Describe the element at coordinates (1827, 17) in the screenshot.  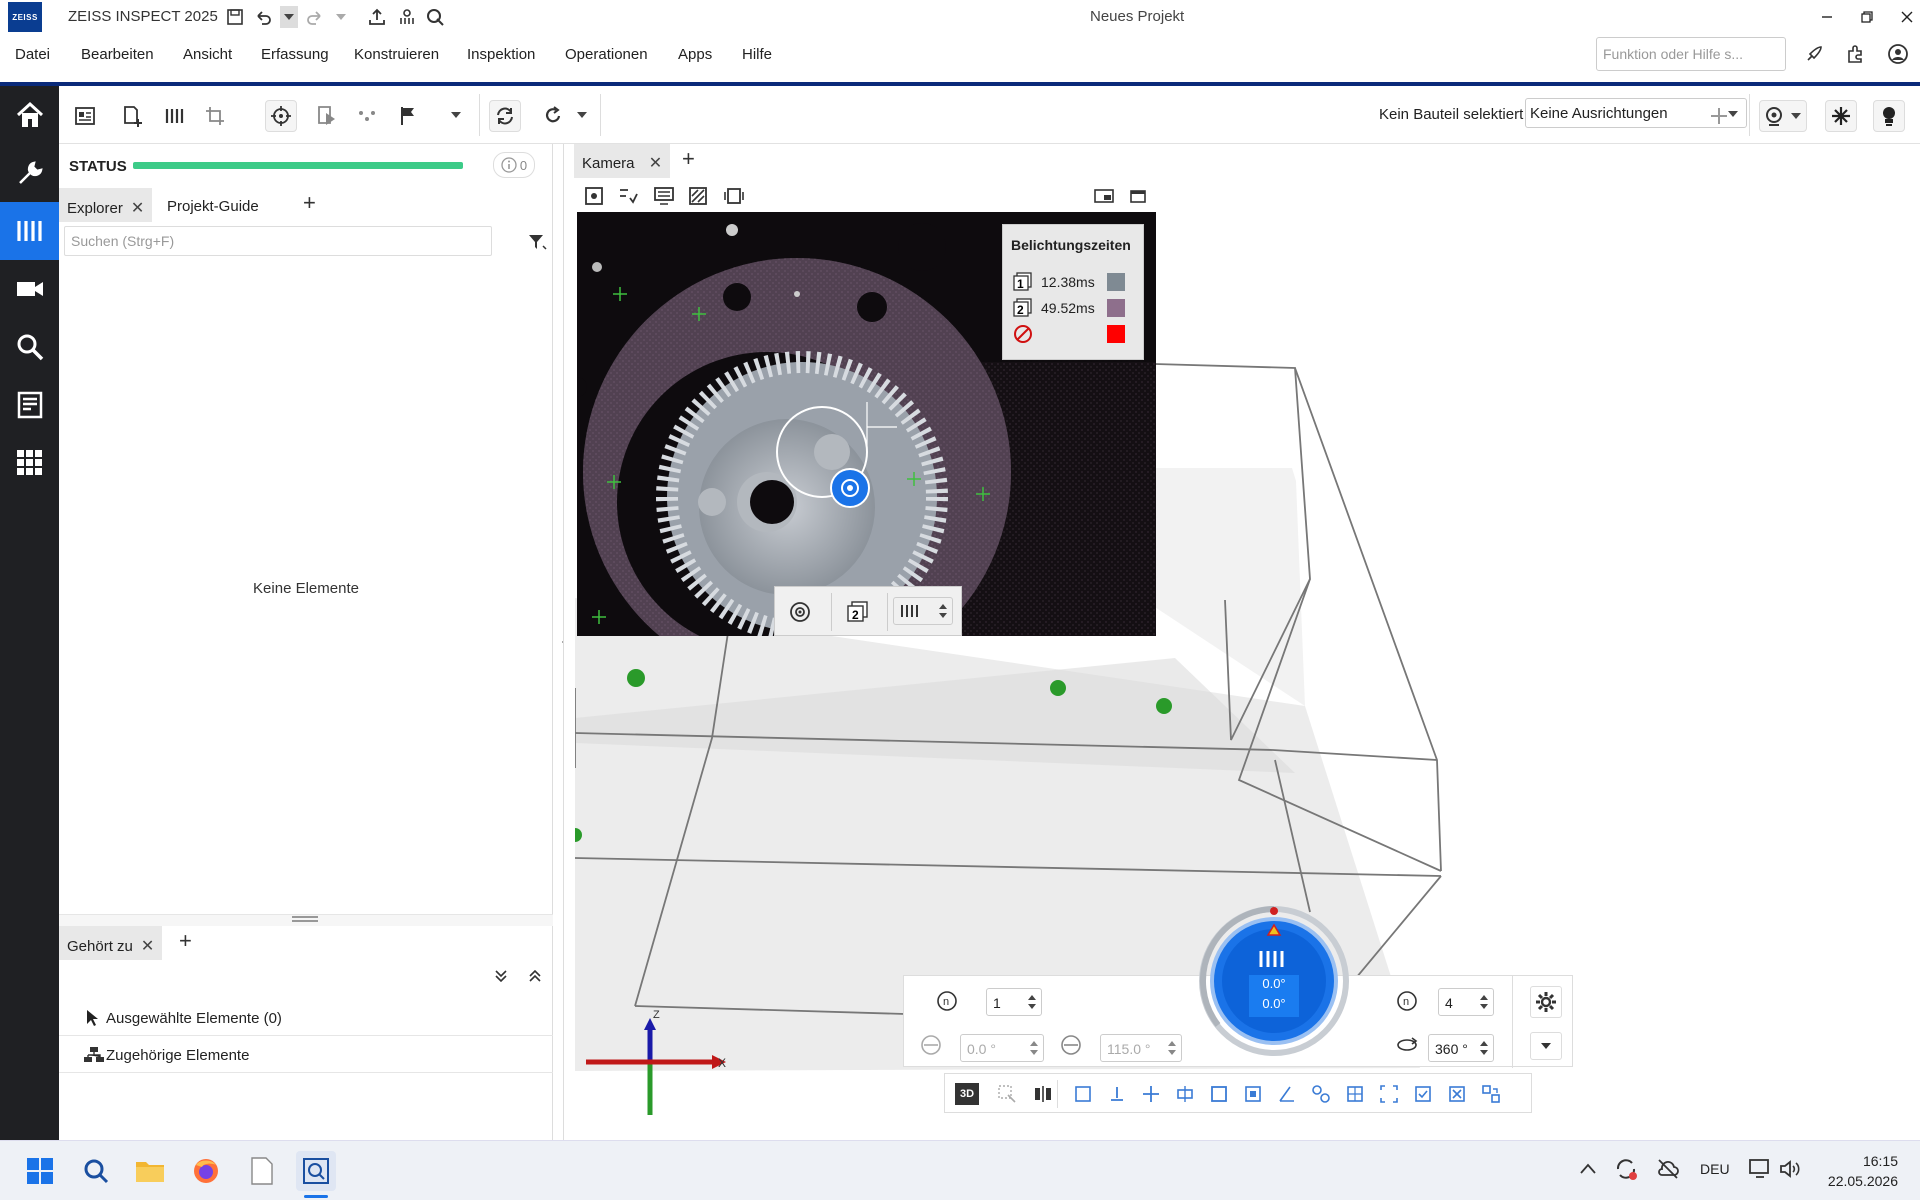
I see `minimize-icon` at that location.